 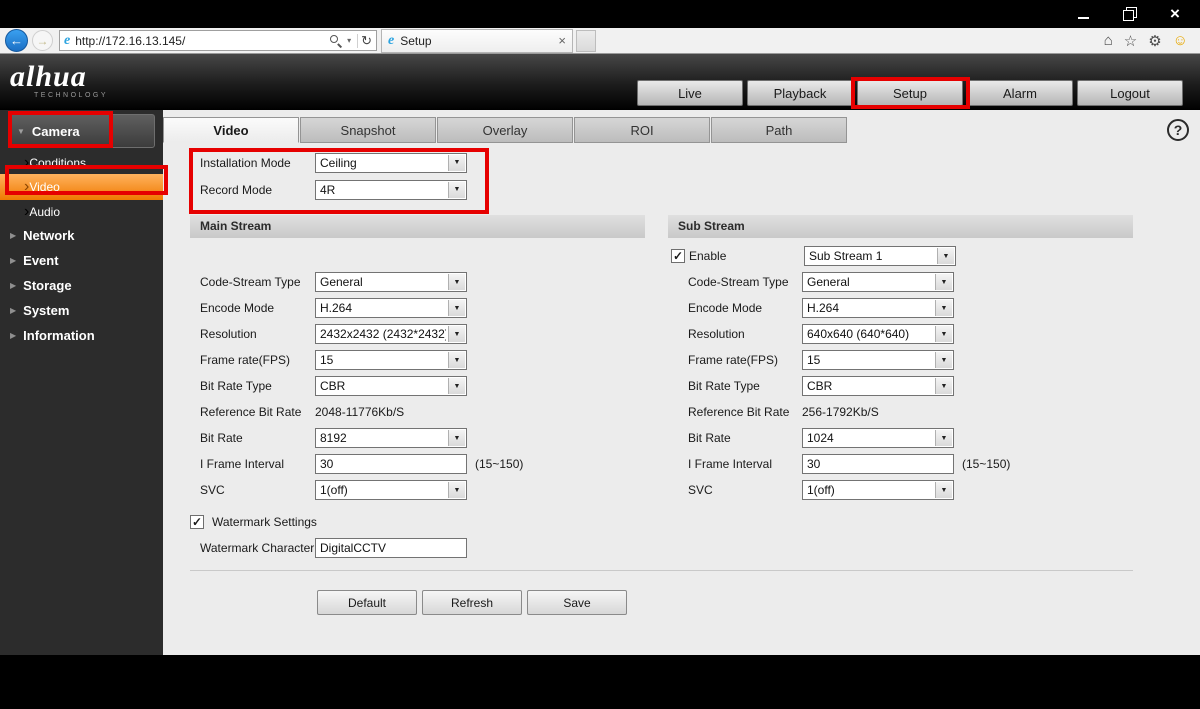 What do you see at coordinates (733, 360) in the screenshot?
I see `sub-frame-rate-label: Frame rate(FPS)` at bounding box center [733, 360].